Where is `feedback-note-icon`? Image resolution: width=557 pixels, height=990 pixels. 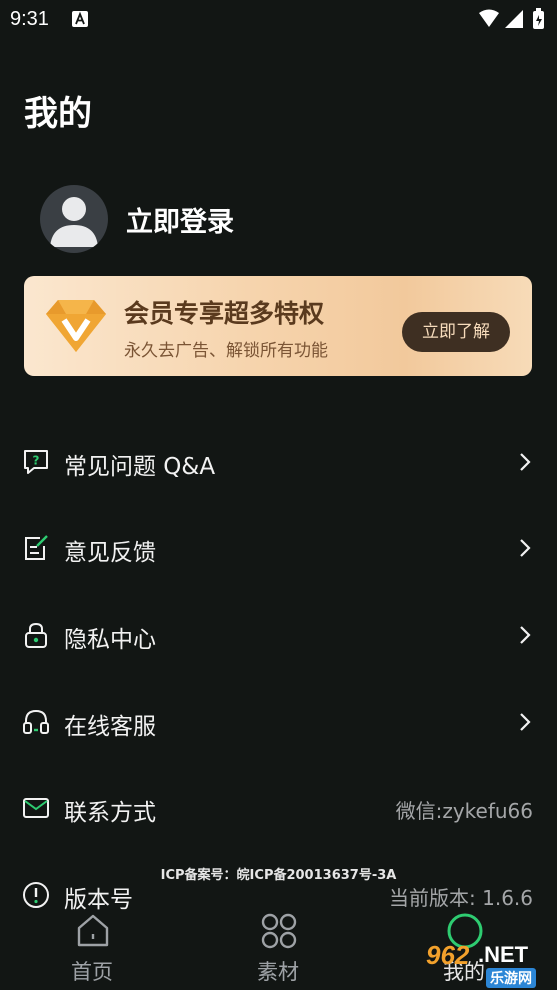 feedback-note-icon is located at coordinates (36, 547).